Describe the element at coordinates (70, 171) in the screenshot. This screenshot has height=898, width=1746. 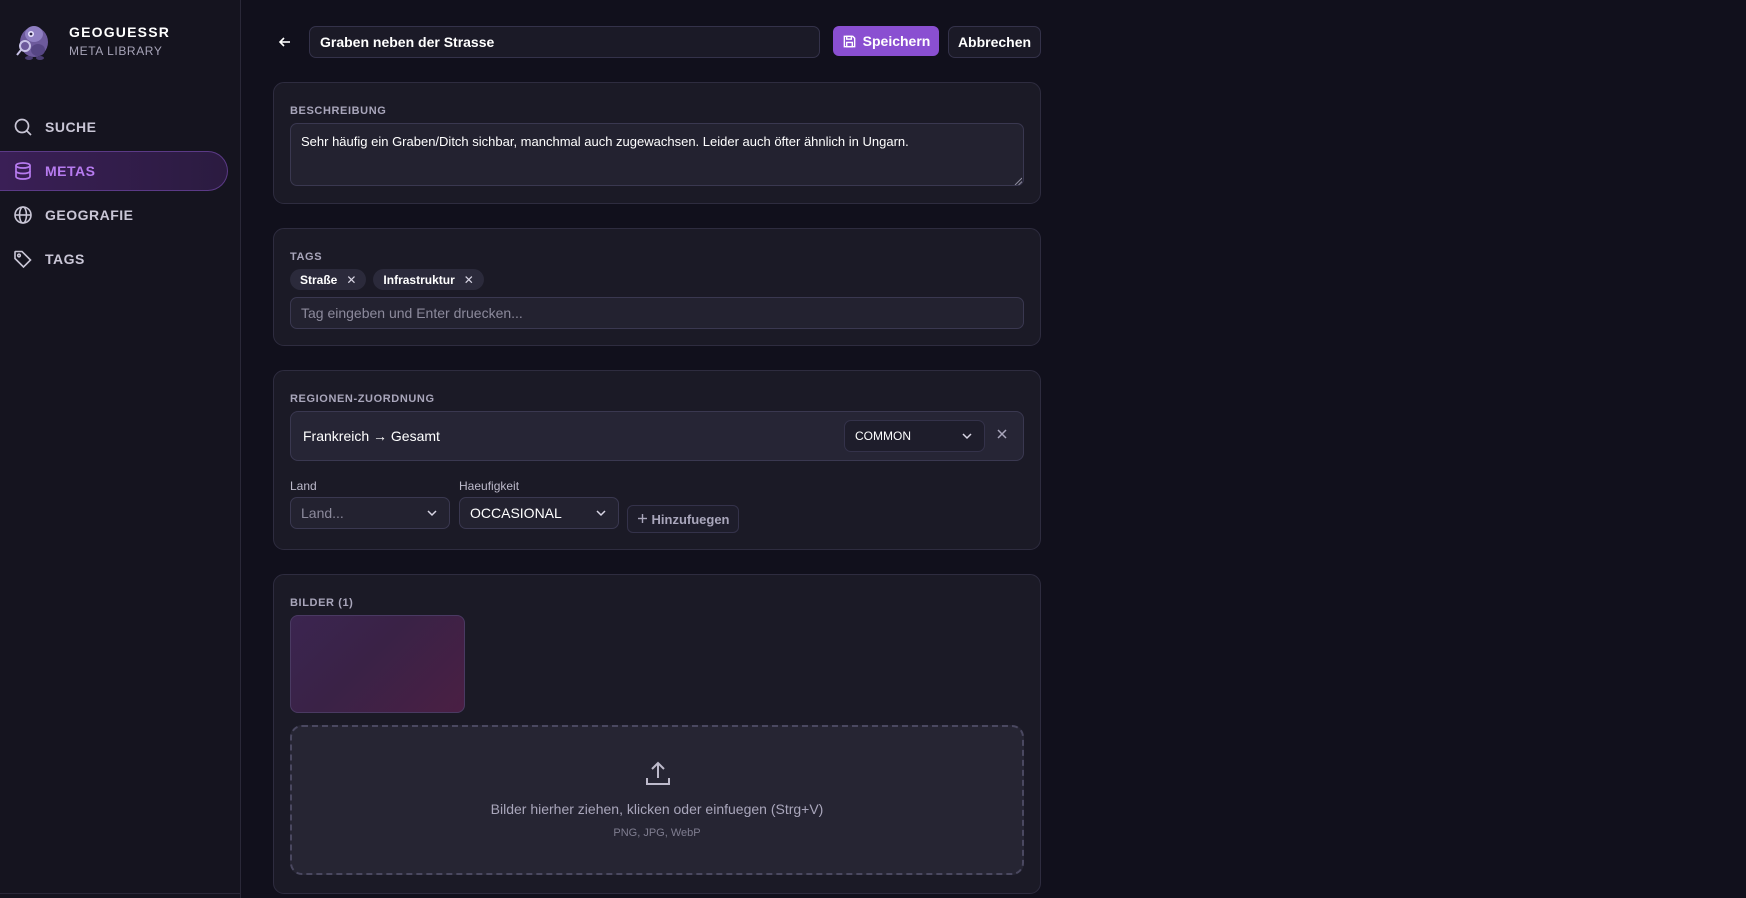
I see `sidebar-item-label: METAS` at that location.